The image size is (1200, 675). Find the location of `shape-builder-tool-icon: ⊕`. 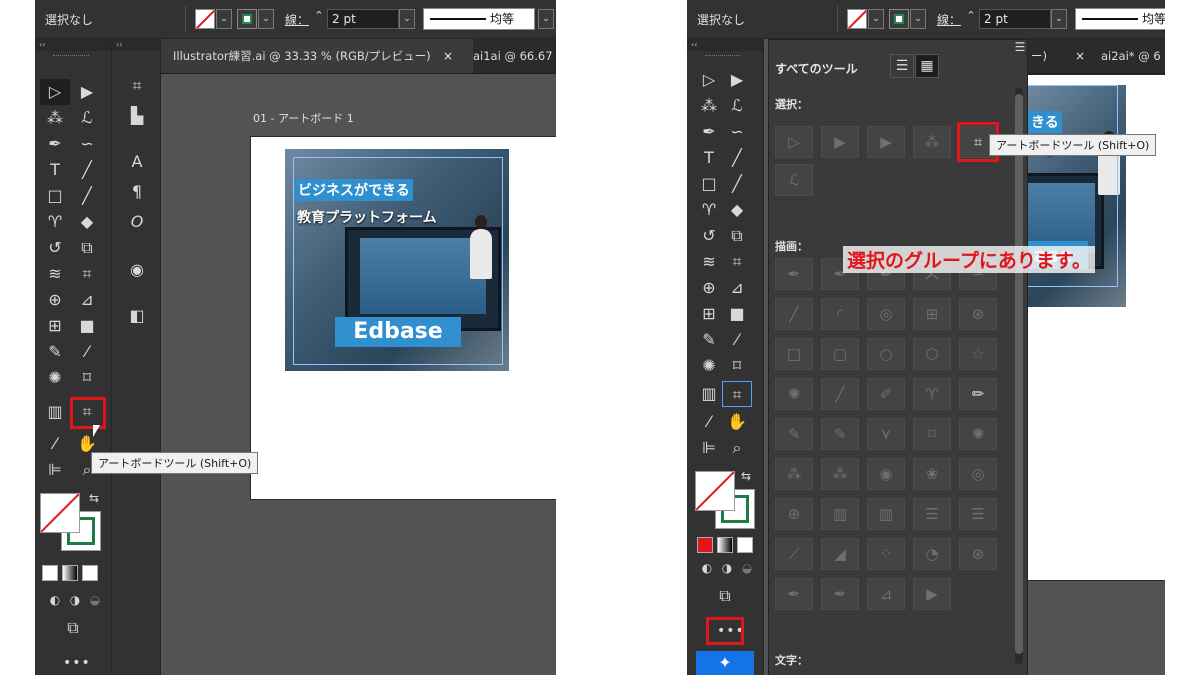

shape-builder-tool-icon: ⊕ is located at coordinates (55, 300).